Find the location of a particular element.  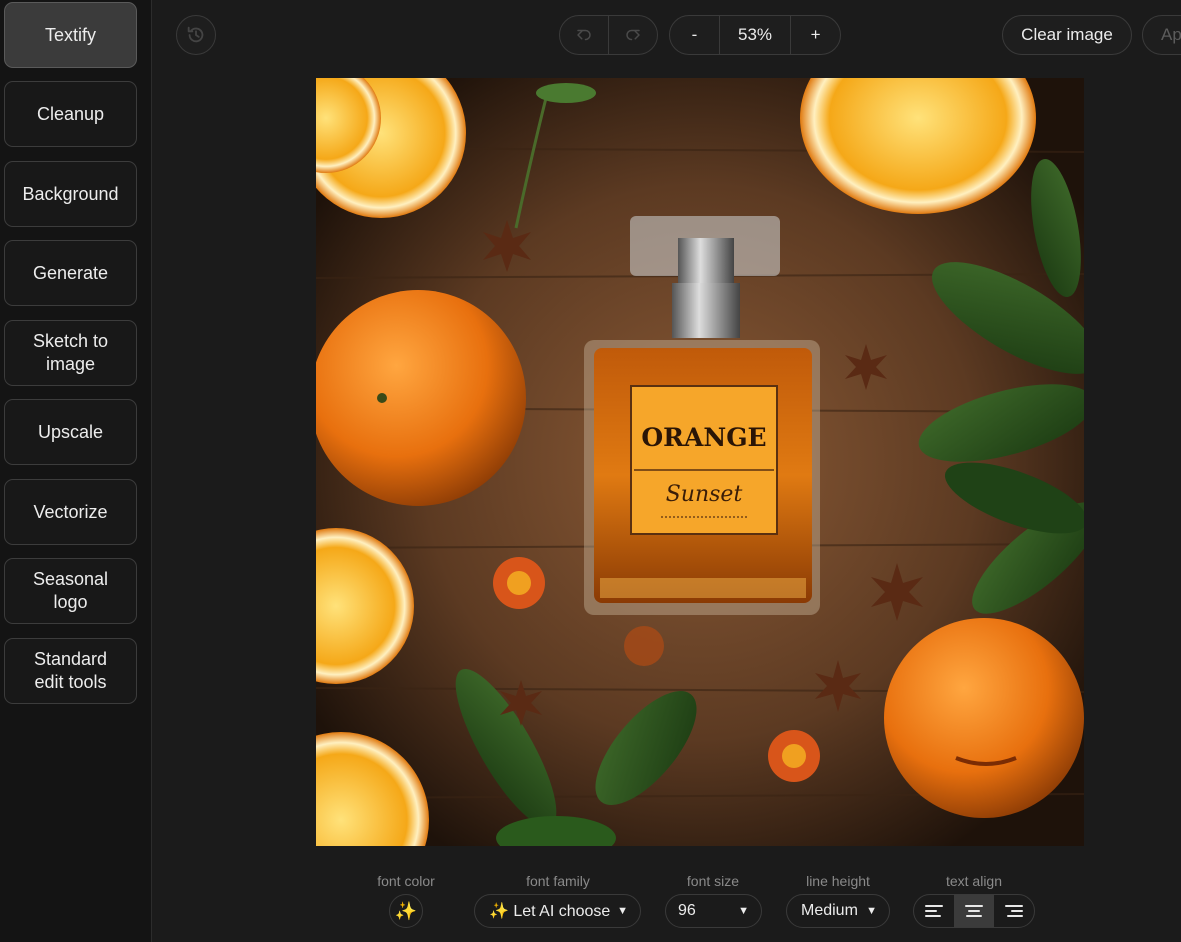

align-left-button is located at coordinates (934, 911).